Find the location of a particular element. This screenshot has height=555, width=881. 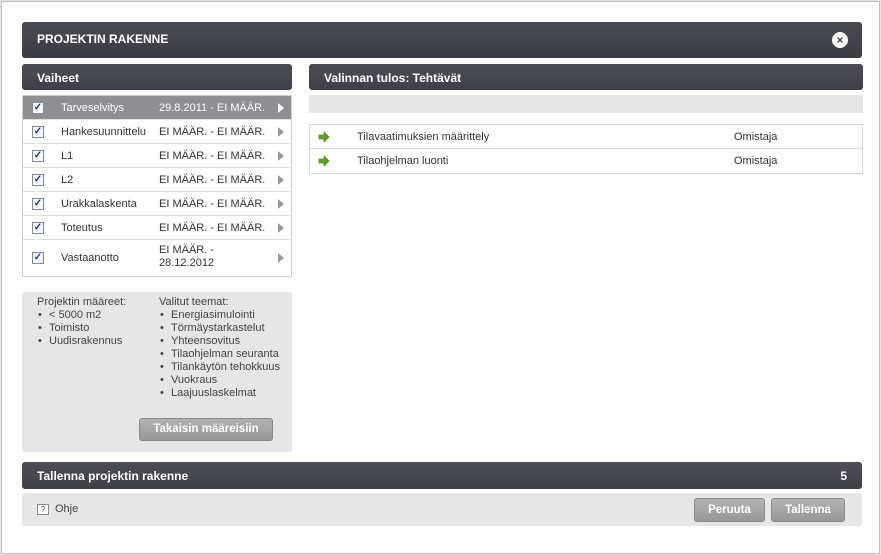

task-name: Tilaohjelman luonti is located at coordinates (403, 161).